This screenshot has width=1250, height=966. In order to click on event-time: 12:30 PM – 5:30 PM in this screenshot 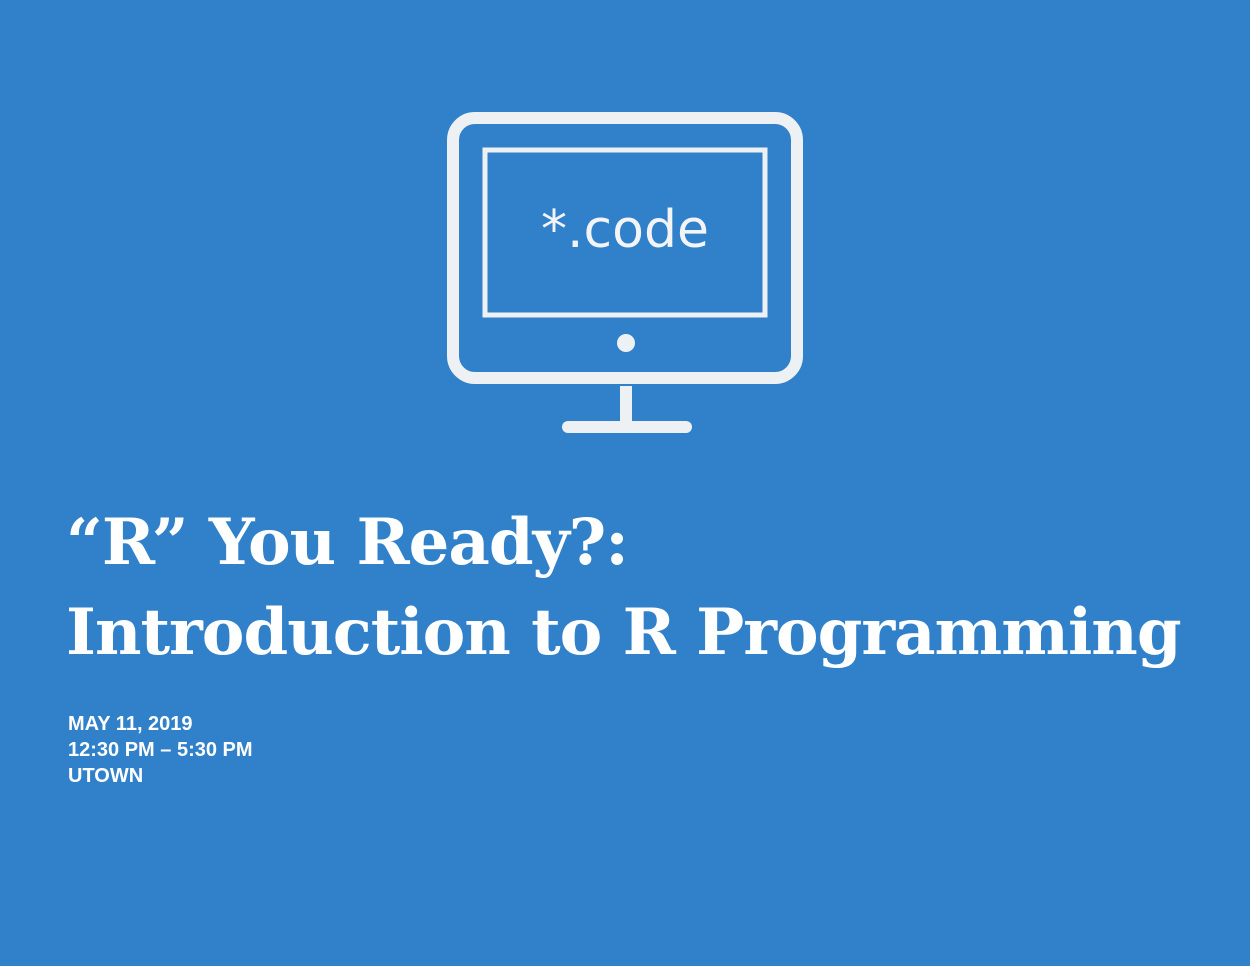, I will do `click(160, 750)`.